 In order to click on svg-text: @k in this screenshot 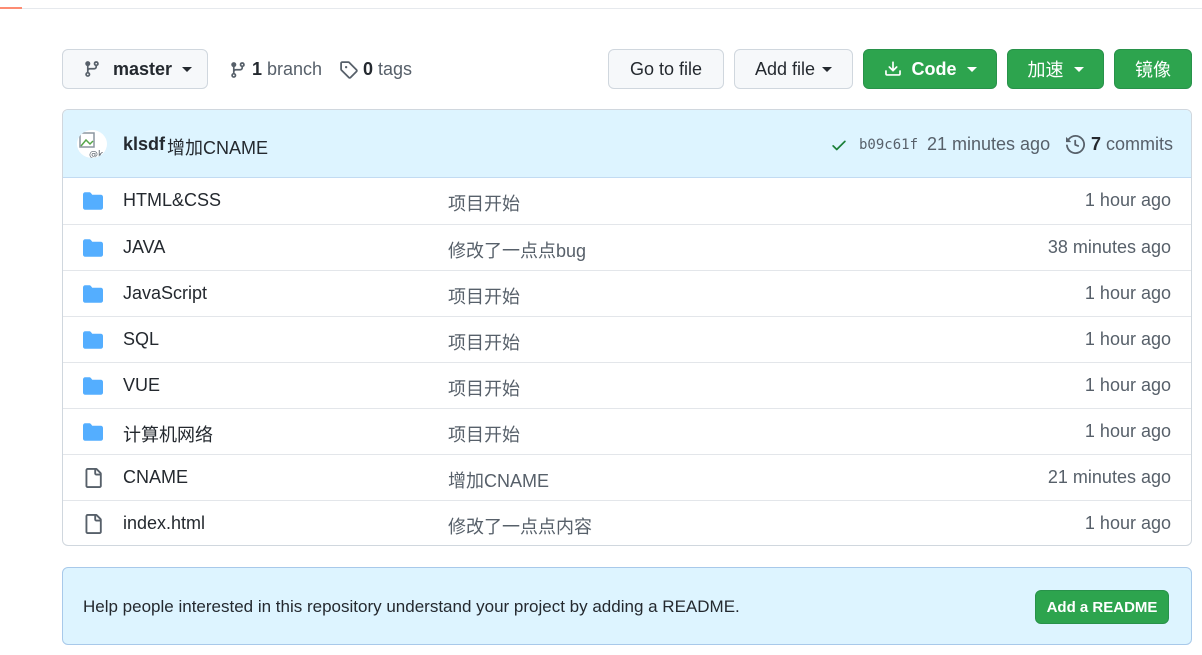, I will do `click(96, 154)`.